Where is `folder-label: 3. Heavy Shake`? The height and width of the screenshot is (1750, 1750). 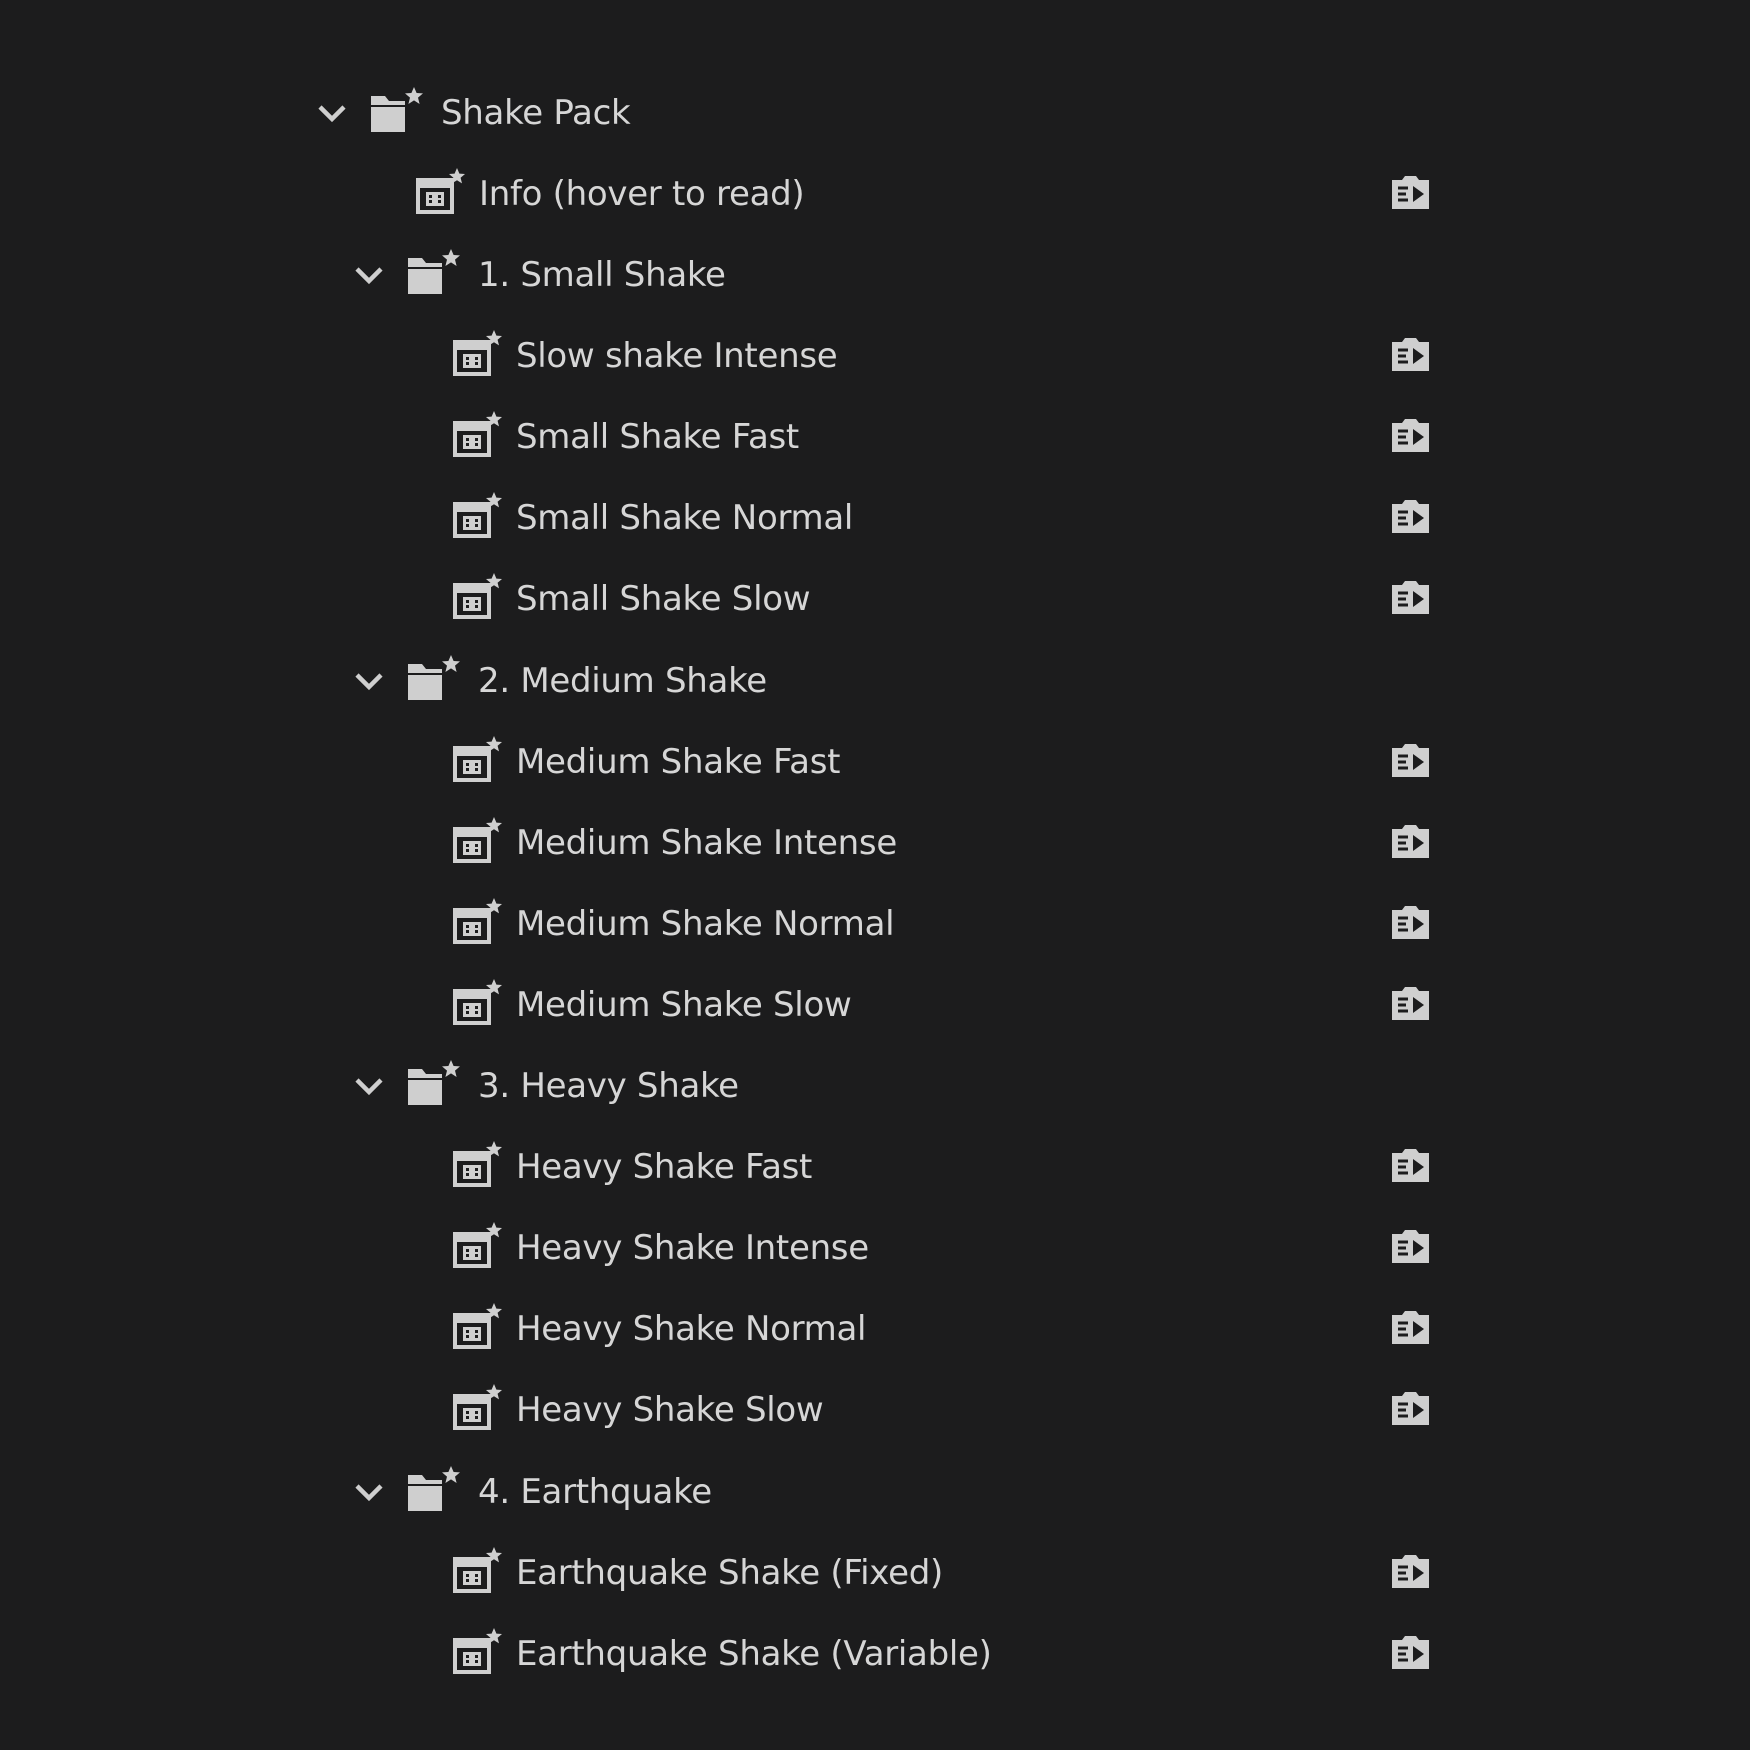
folder-label: 3. Heavy Shake is located at coordinates (608, 1086).